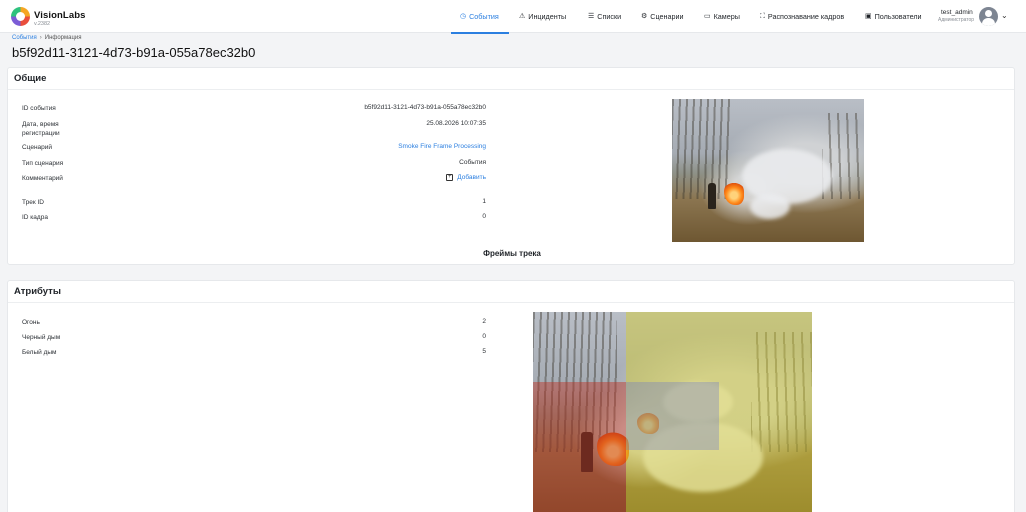 Image resolution: width=1026 pixels, height=512 pixels. I want to click on scenario-link: Smoke Fire Frame Processing, so click(442, 146).